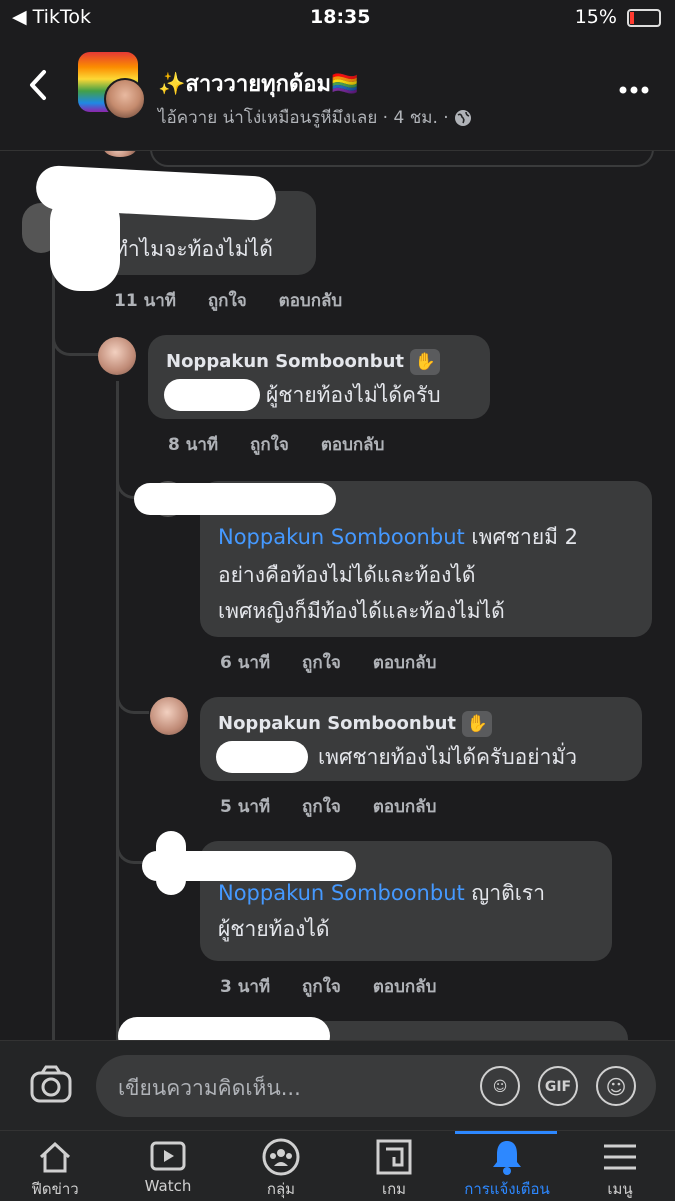  What do you see at coordinates (634, 84) in the screenshot?
I see `more-options-button` at bounding box center [634, 84].